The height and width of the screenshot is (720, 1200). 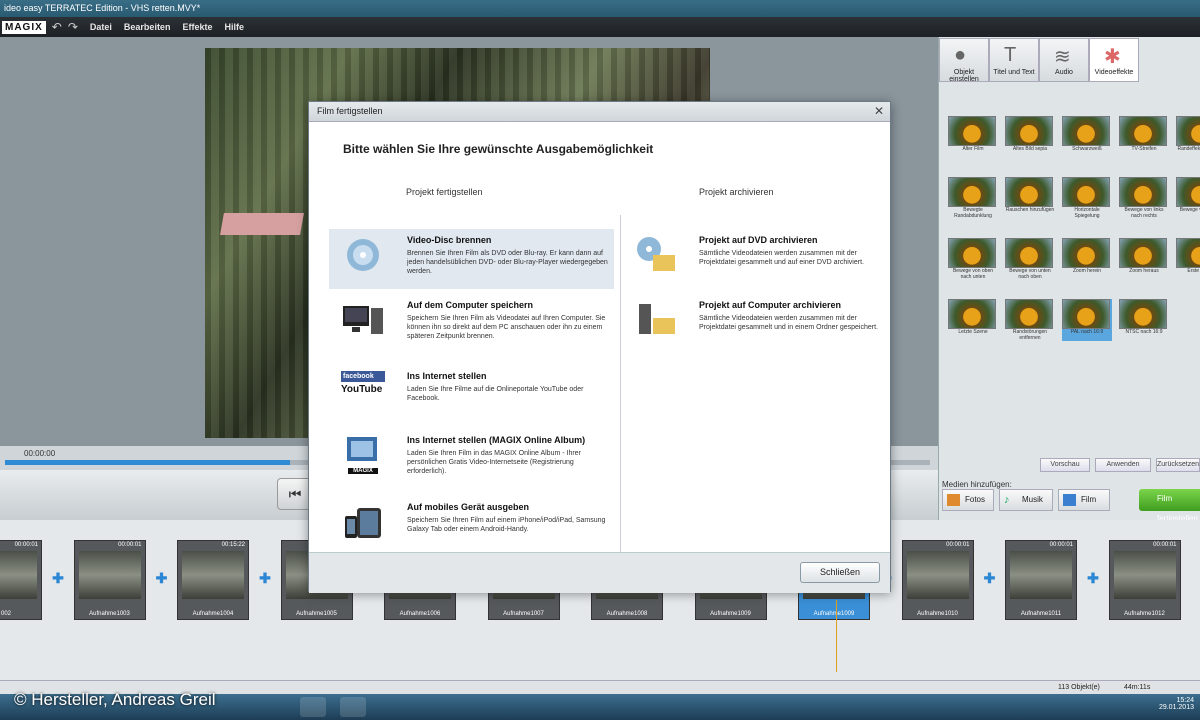 I want to click on media-label: Medien hinzufügen:, so click(x=977, y=484).